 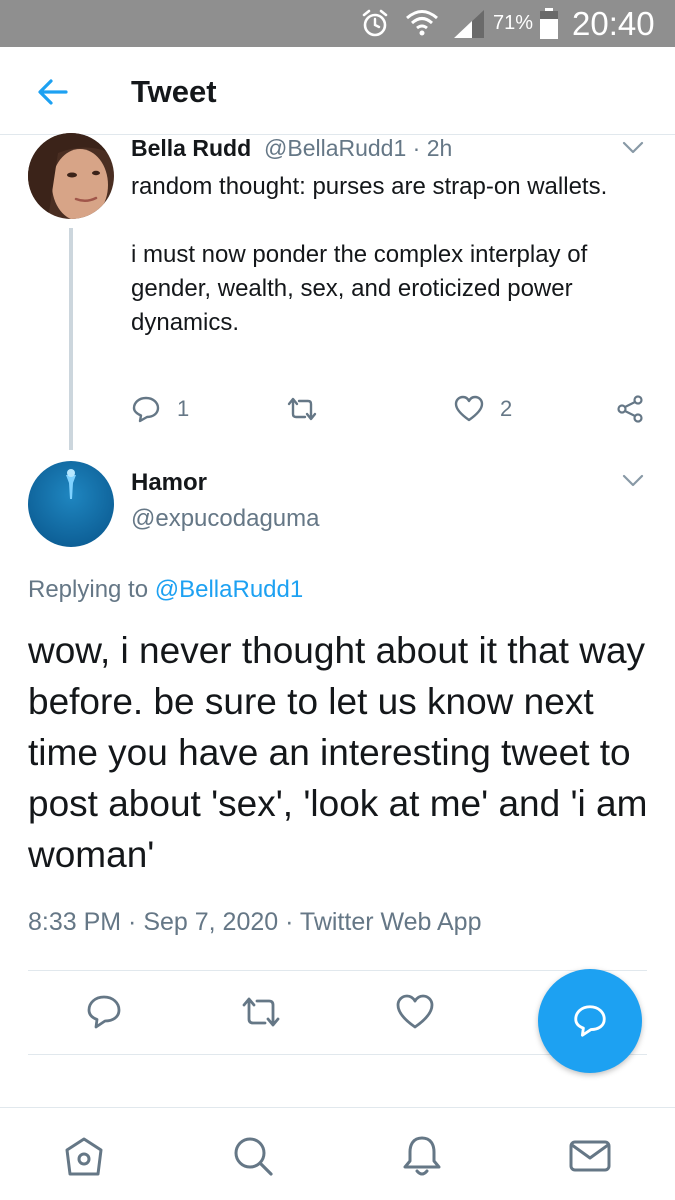 I want to click on replying-to: Replying to @BellaRudd1, so click(x=165, y=590).